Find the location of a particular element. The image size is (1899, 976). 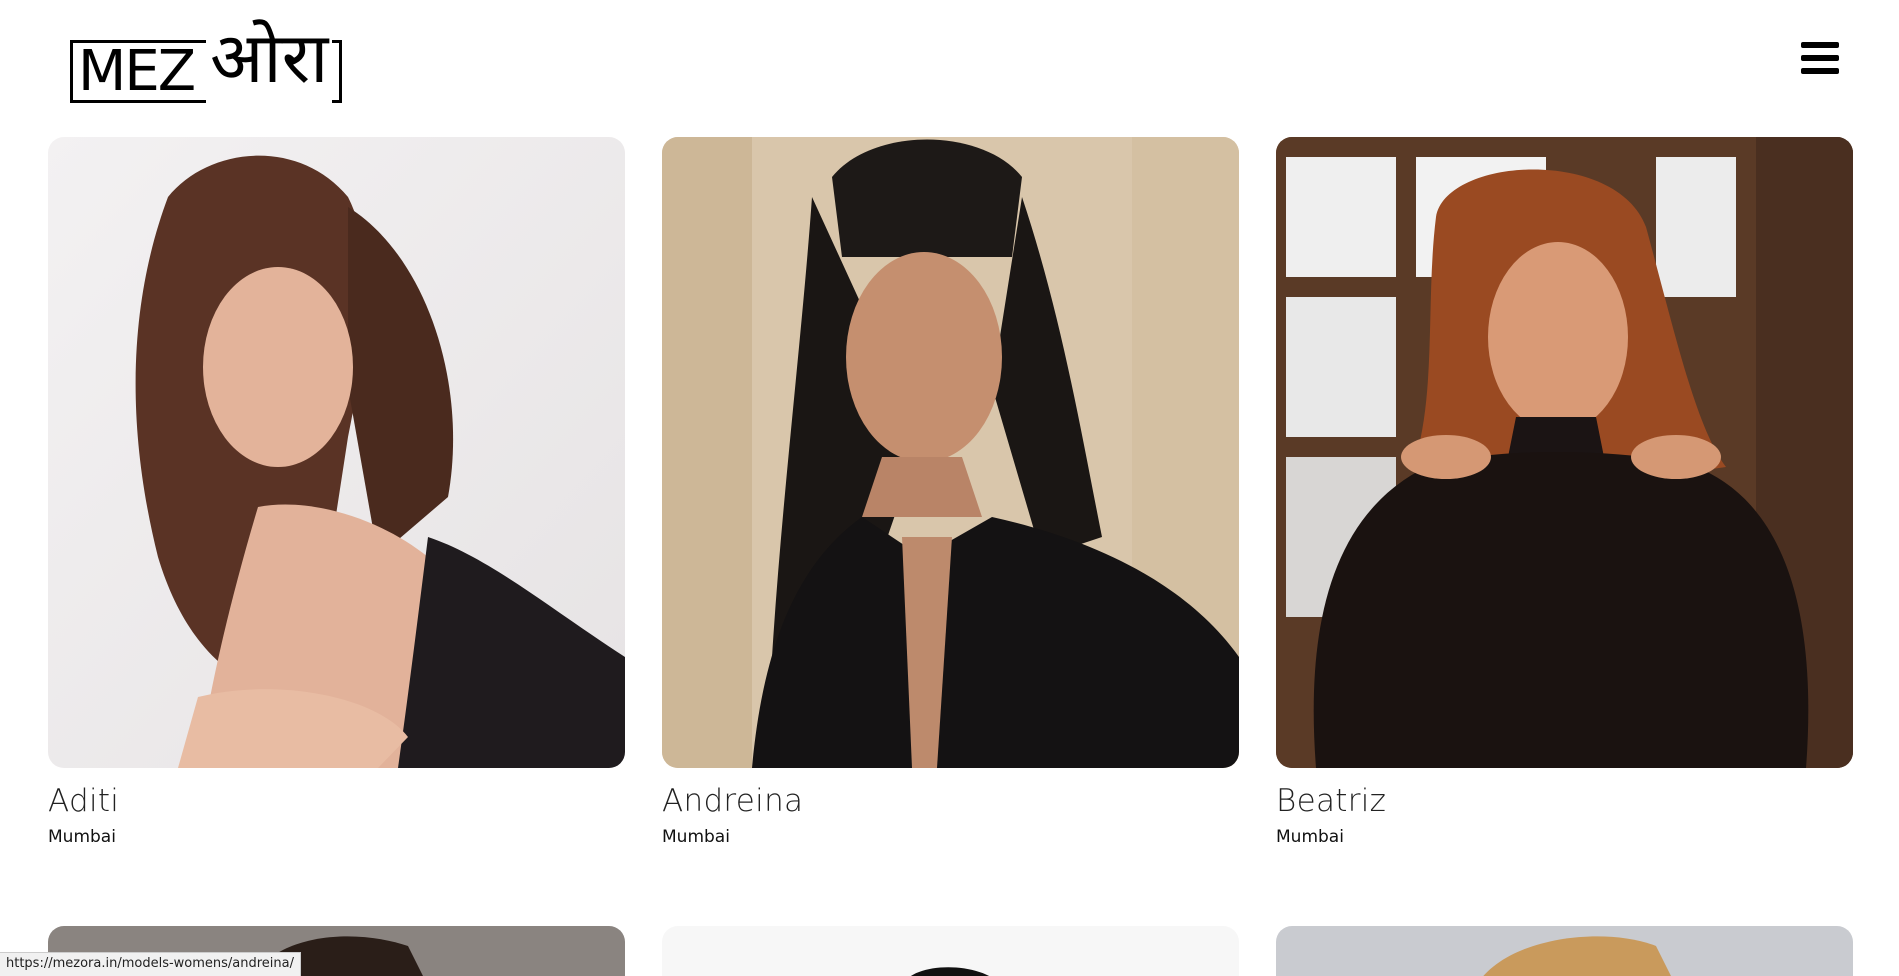

logo-devanagari-text: ओरा is located at coordinates (269, 58).